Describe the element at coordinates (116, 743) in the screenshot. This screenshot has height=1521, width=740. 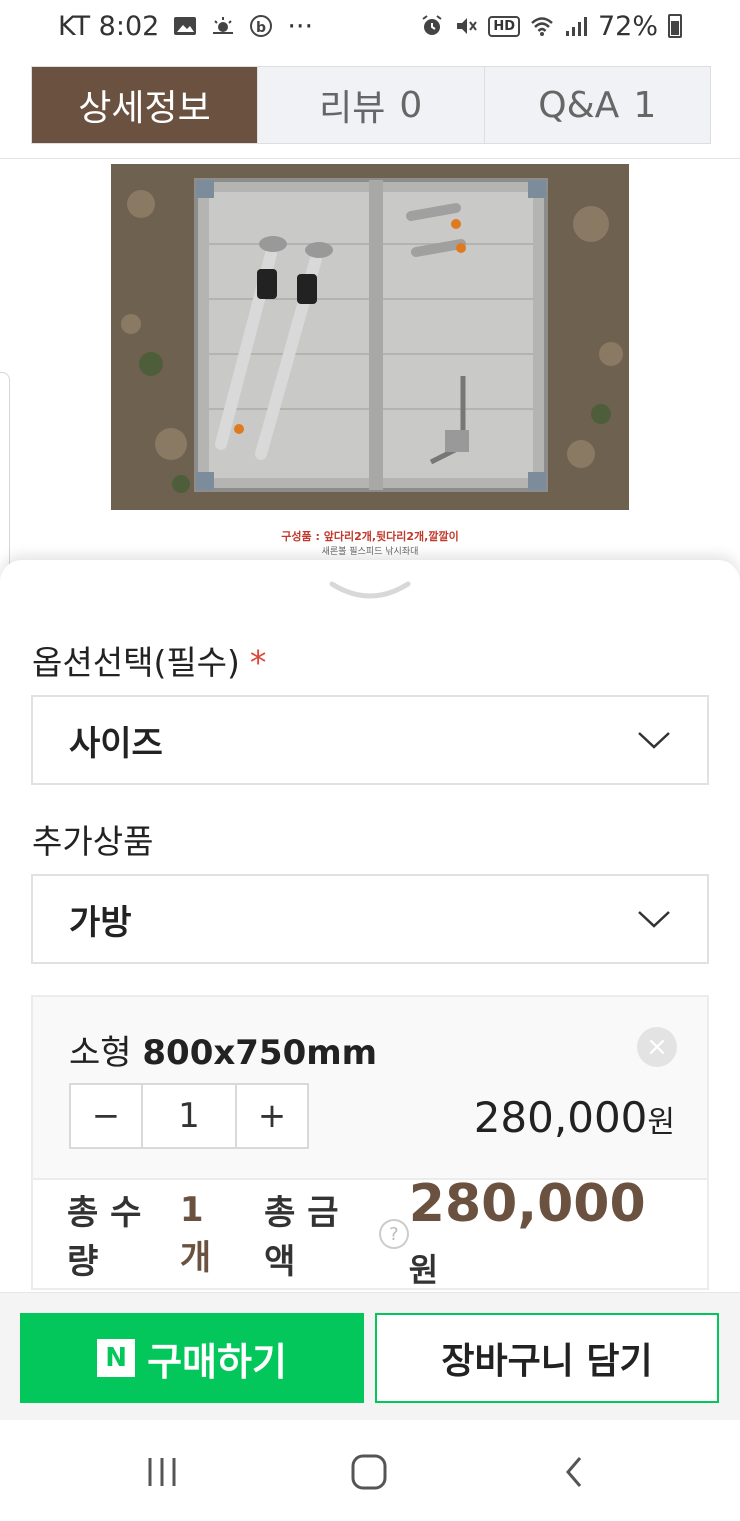
I see `size-select-value: 사이즈` at that location.